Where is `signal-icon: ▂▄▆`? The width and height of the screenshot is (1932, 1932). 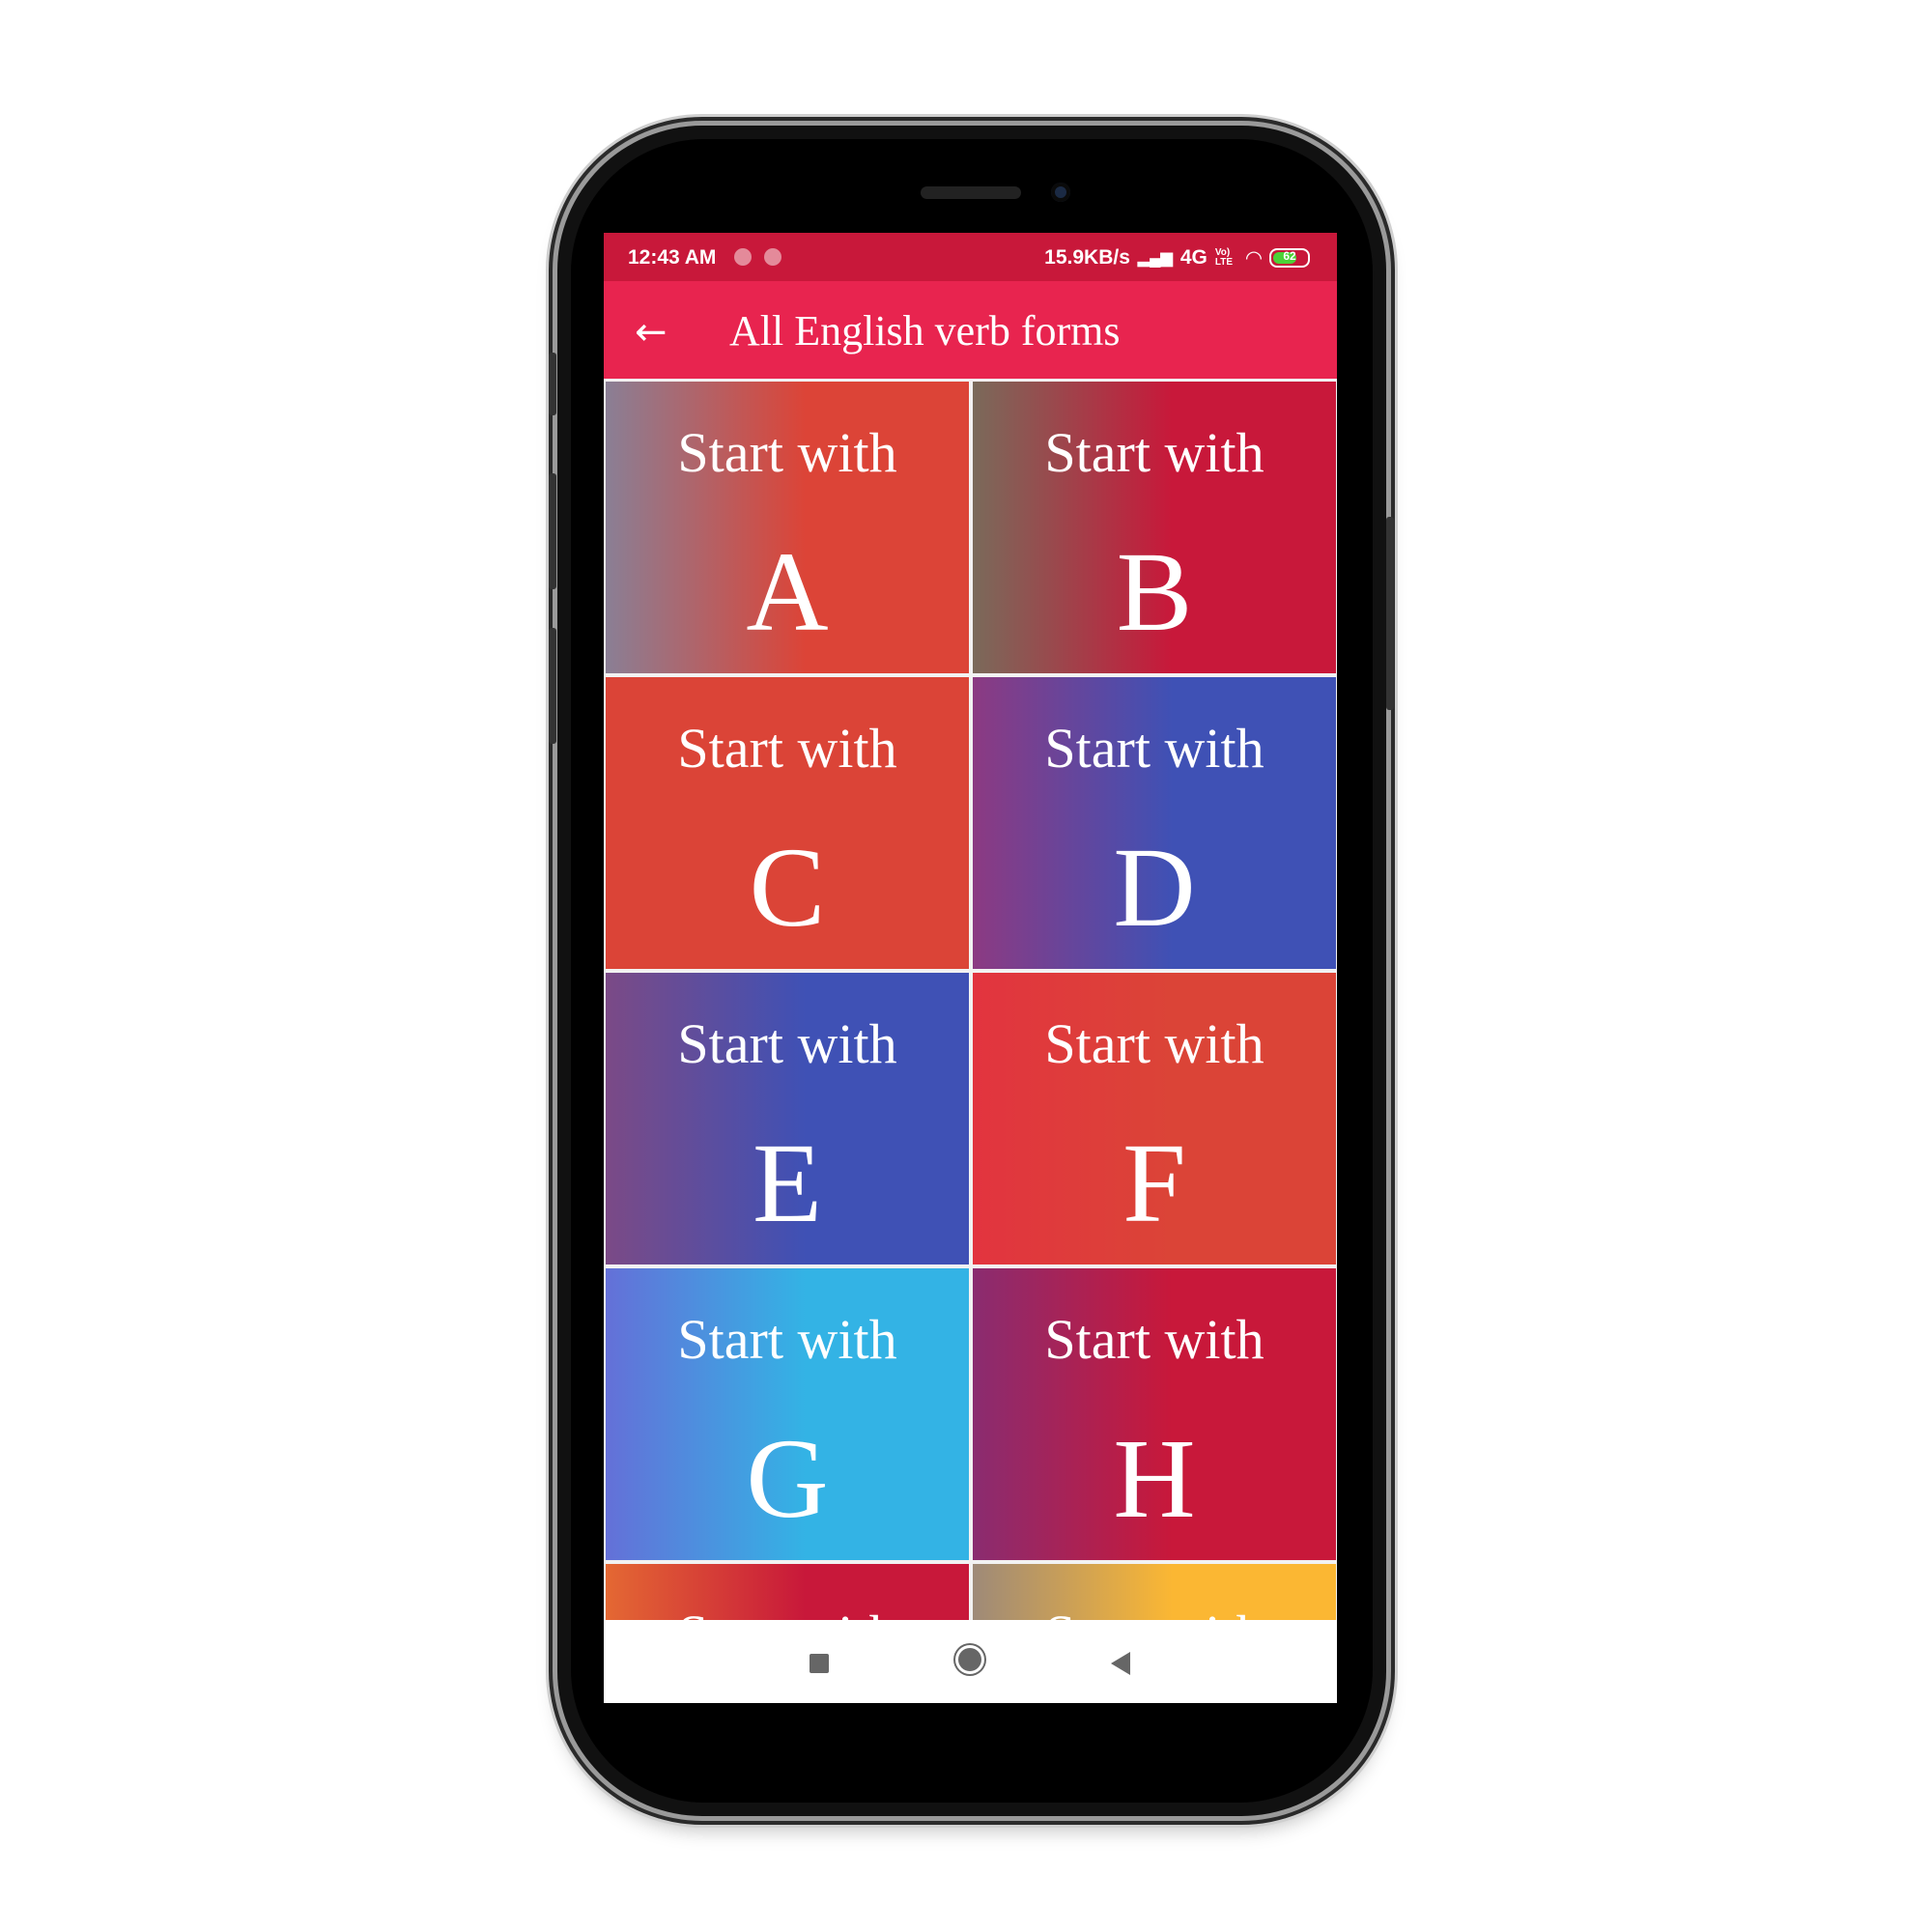
signal-icon: ▂▄▆ is located at coordinates (1155, 258).